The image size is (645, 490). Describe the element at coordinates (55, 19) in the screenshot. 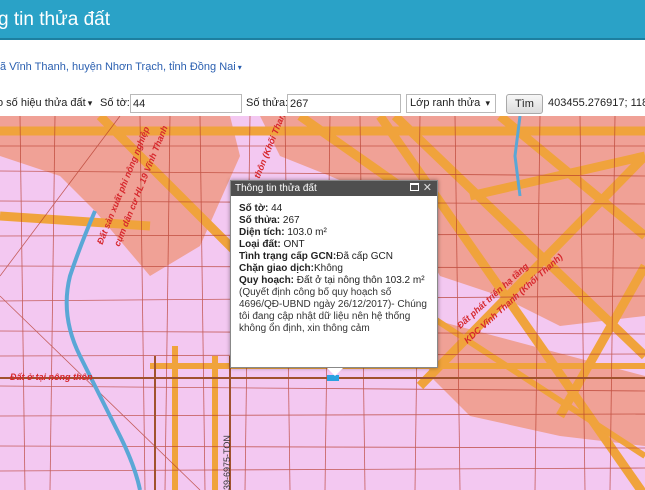

I see `page-title: g tin thửa đất` at that location.